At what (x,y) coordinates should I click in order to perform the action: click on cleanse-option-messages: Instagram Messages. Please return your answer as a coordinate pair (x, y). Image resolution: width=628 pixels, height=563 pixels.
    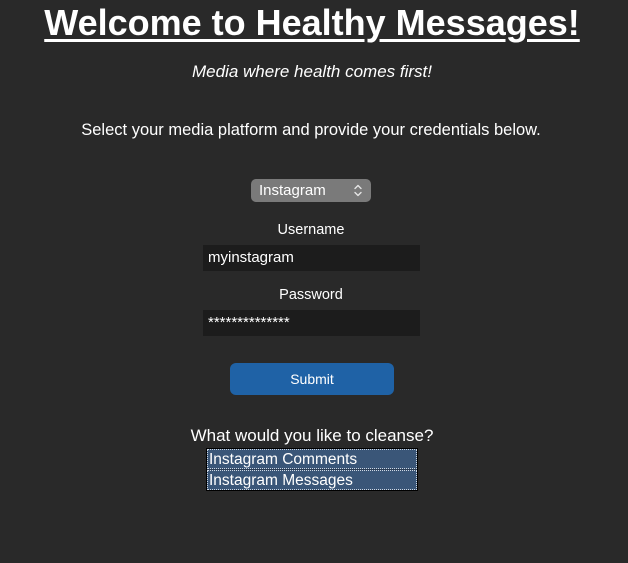
    Looking at the image, I should click on (312, 480).